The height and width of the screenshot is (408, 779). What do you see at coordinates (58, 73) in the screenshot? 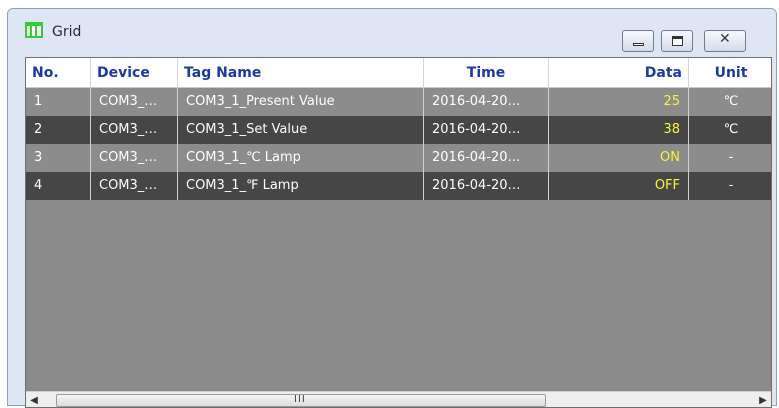
I see `column-header-no: No.` at bounding box center [58, 73].